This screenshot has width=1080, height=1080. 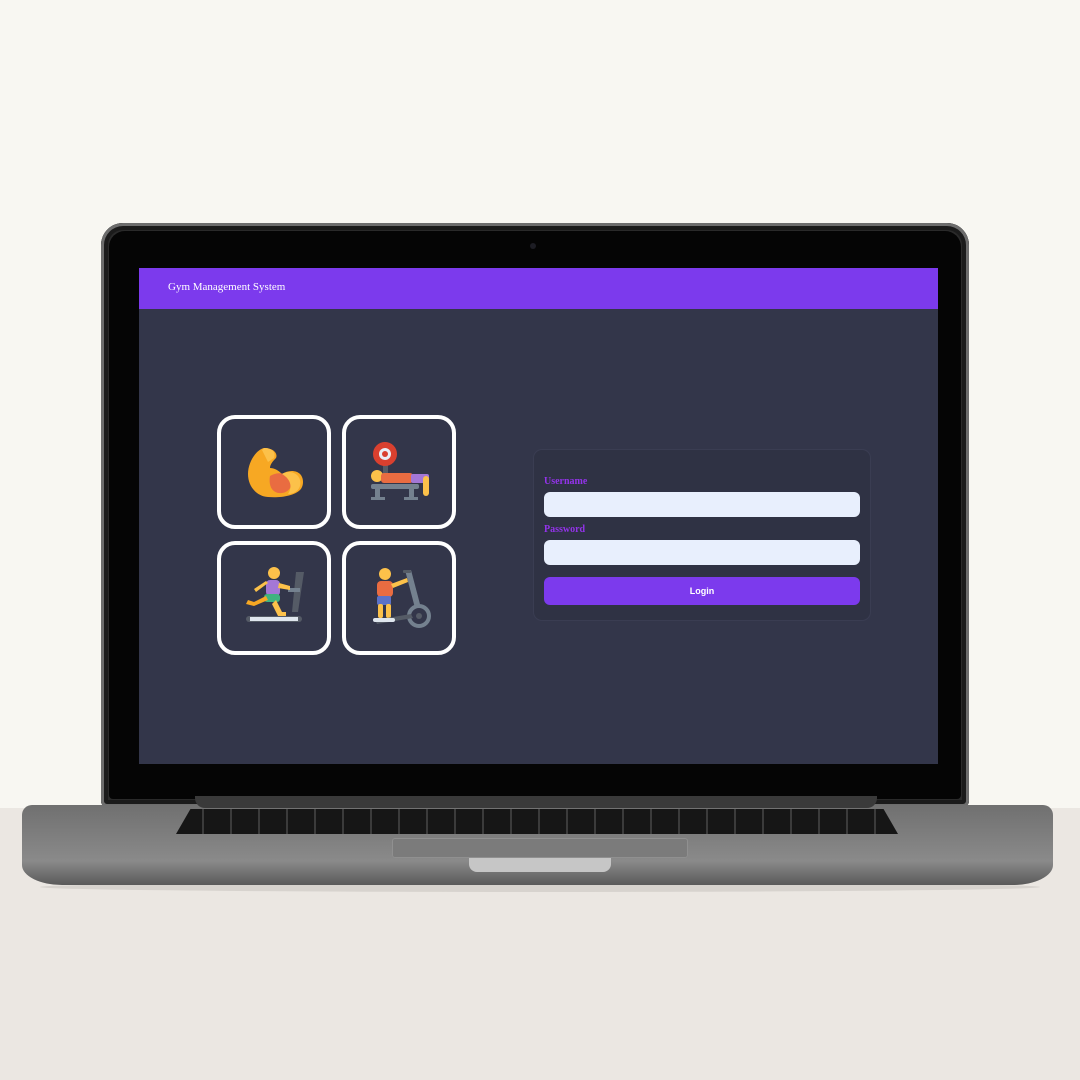 What do you see at coordinates (533, 246) in the screenshot?
I see `webcam` at bounding box center [533, 246].